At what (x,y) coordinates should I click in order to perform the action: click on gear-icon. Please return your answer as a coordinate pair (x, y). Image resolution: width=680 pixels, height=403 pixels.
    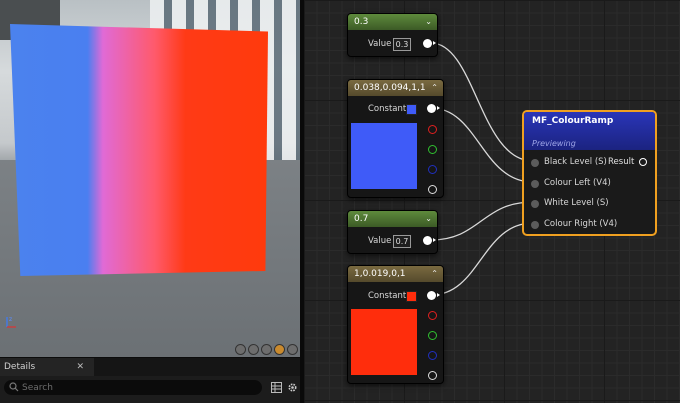
    Looking at the image, I should click on (292, 387).